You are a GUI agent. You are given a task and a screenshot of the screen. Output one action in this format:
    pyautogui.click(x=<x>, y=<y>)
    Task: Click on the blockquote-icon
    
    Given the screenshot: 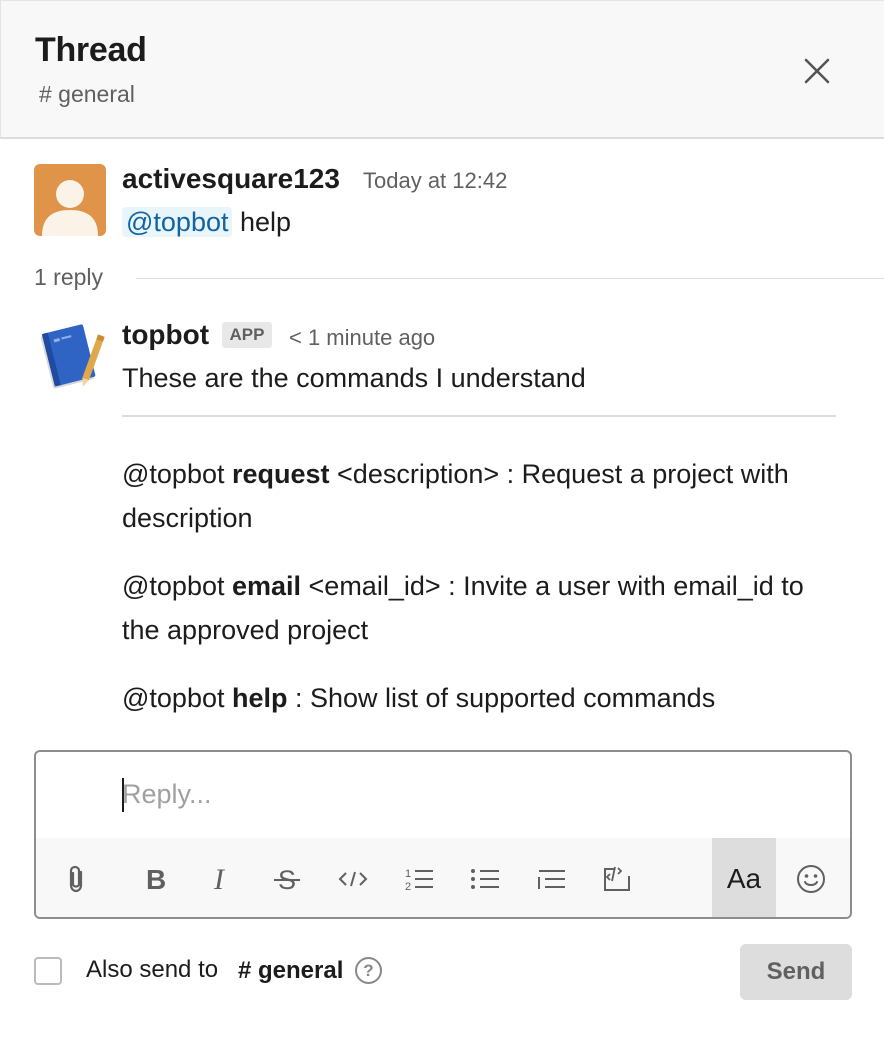 What is the action you would take?
    pyautogui.click(x=551, y=879)
    